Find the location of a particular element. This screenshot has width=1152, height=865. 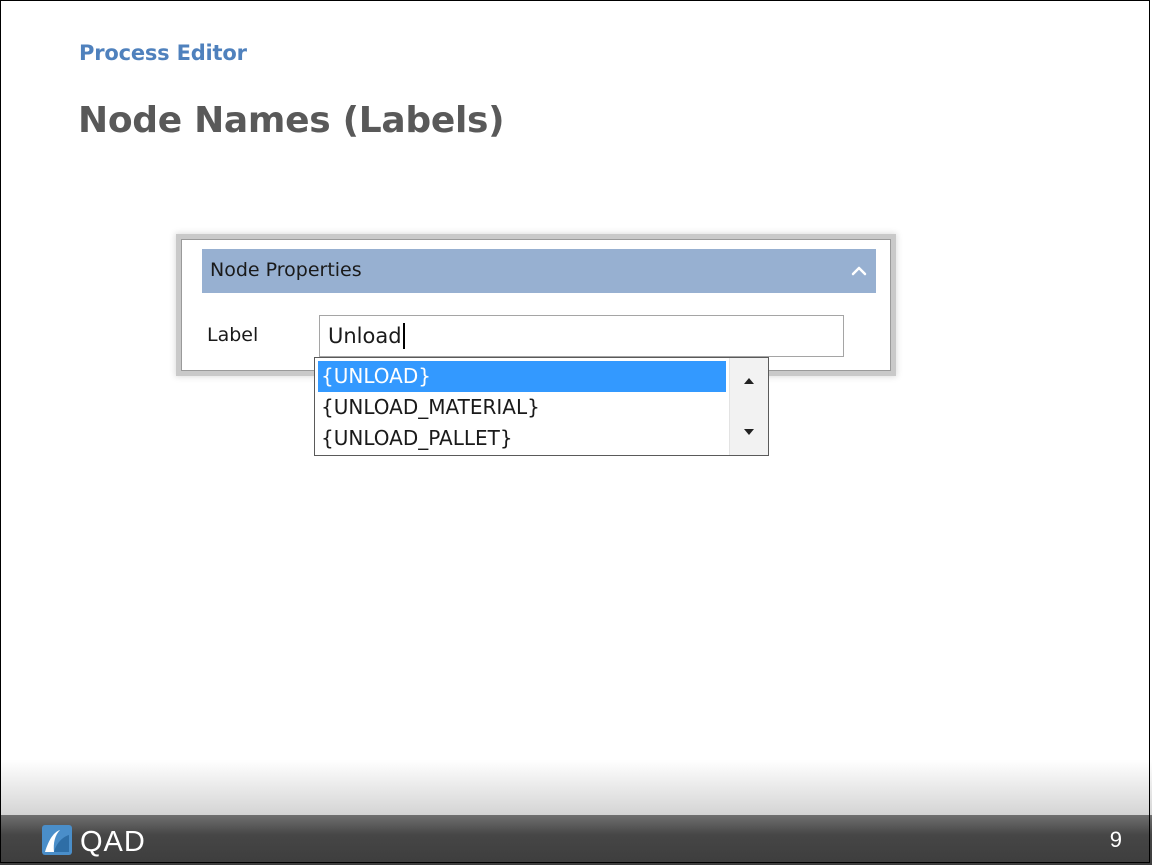

chevron-up-icon is located at coordinates (859, 271).